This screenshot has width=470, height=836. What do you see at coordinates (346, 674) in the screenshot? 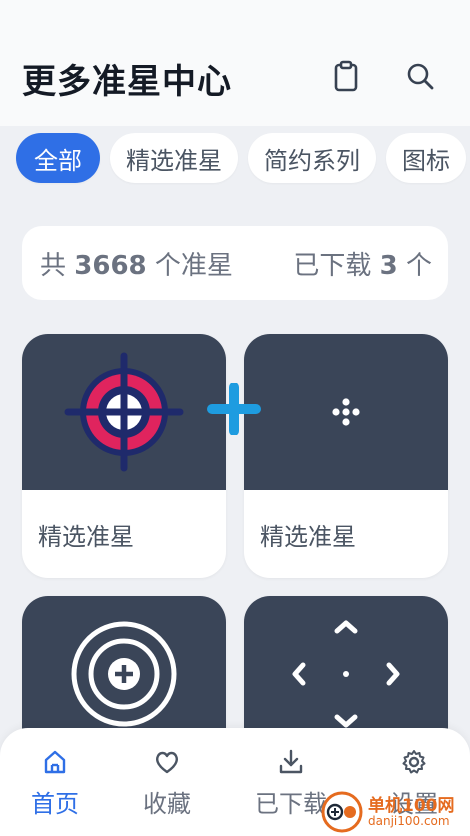
I see `chevron-arrows-crosshair-icon` at bounding box center [346, 674].